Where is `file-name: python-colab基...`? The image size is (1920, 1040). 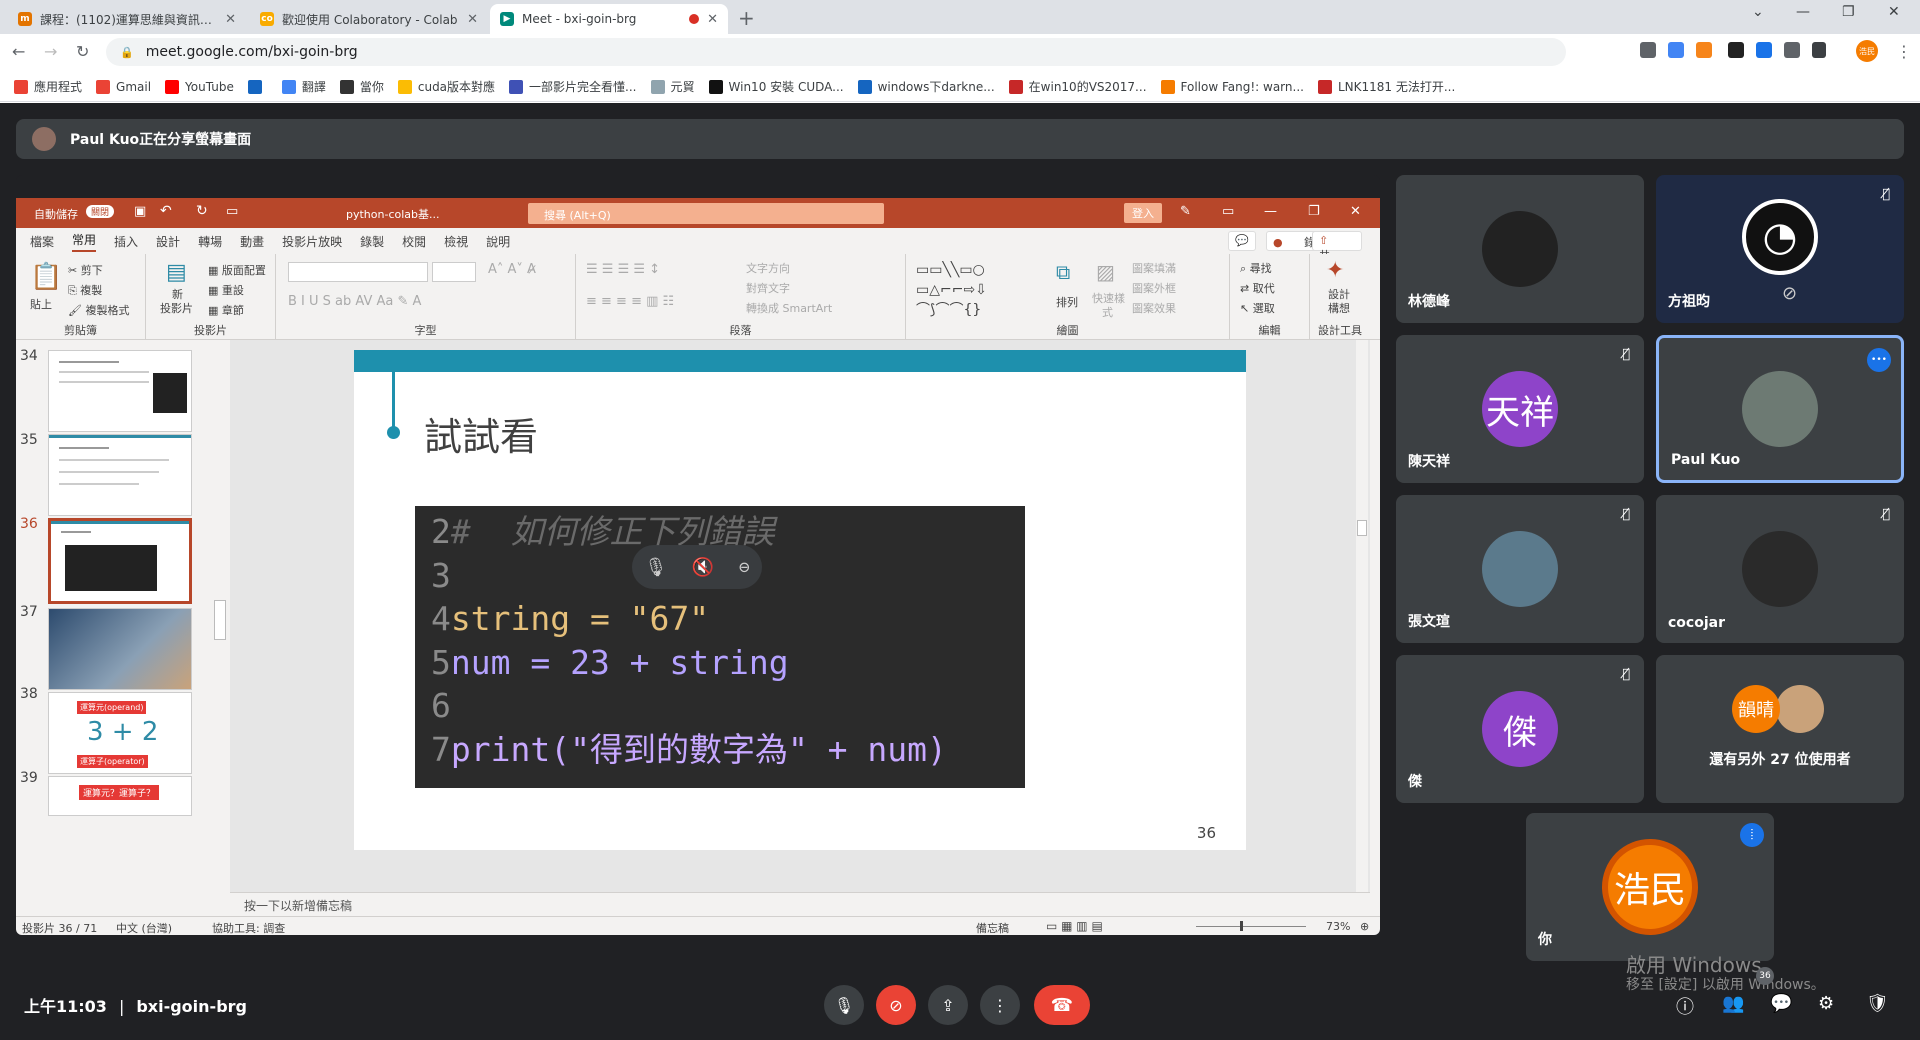 file-name: python-colab基... is located at coordinates (393, 214).